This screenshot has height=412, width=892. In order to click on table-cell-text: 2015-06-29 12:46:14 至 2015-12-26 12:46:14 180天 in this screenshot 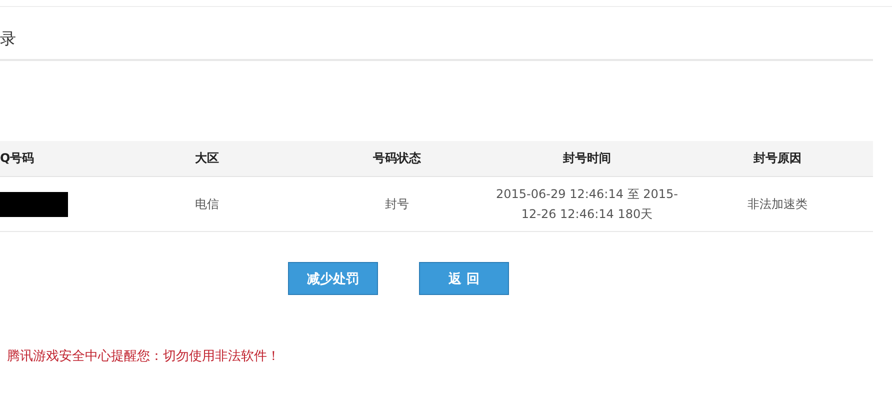, I will do `click(587, 204)`.